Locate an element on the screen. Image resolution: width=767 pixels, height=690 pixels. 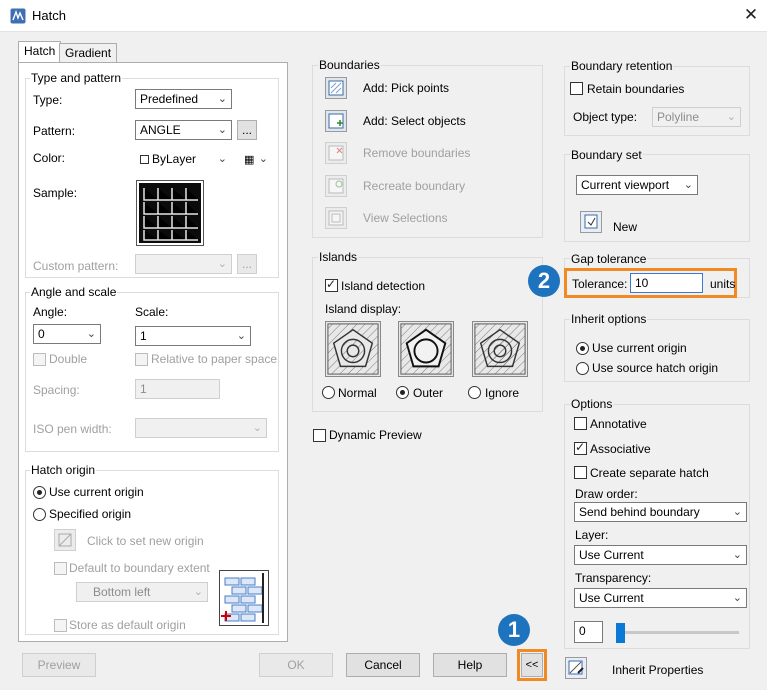
recreate-boundary-label: Recreate boundary is located at coordinates (414, 186).